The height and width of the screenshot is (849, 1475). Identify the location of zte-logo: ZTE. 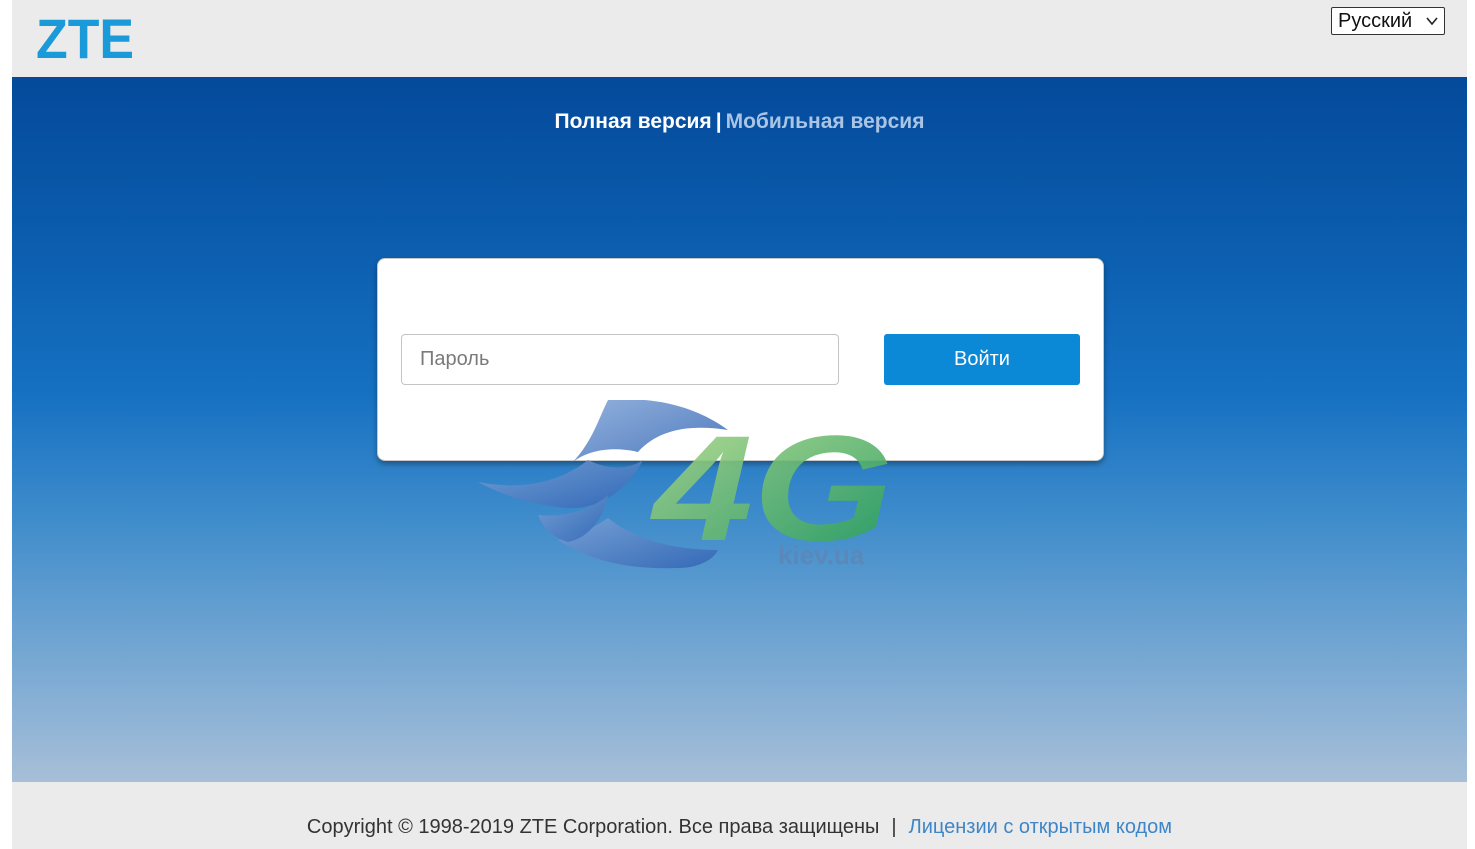
(85, 36).